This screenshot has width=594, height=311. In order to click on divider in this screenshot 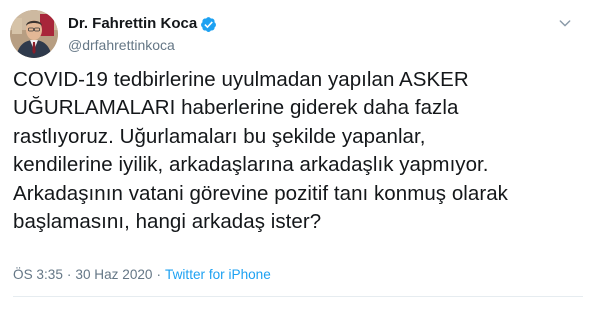, I will do `click(298, 296)`.